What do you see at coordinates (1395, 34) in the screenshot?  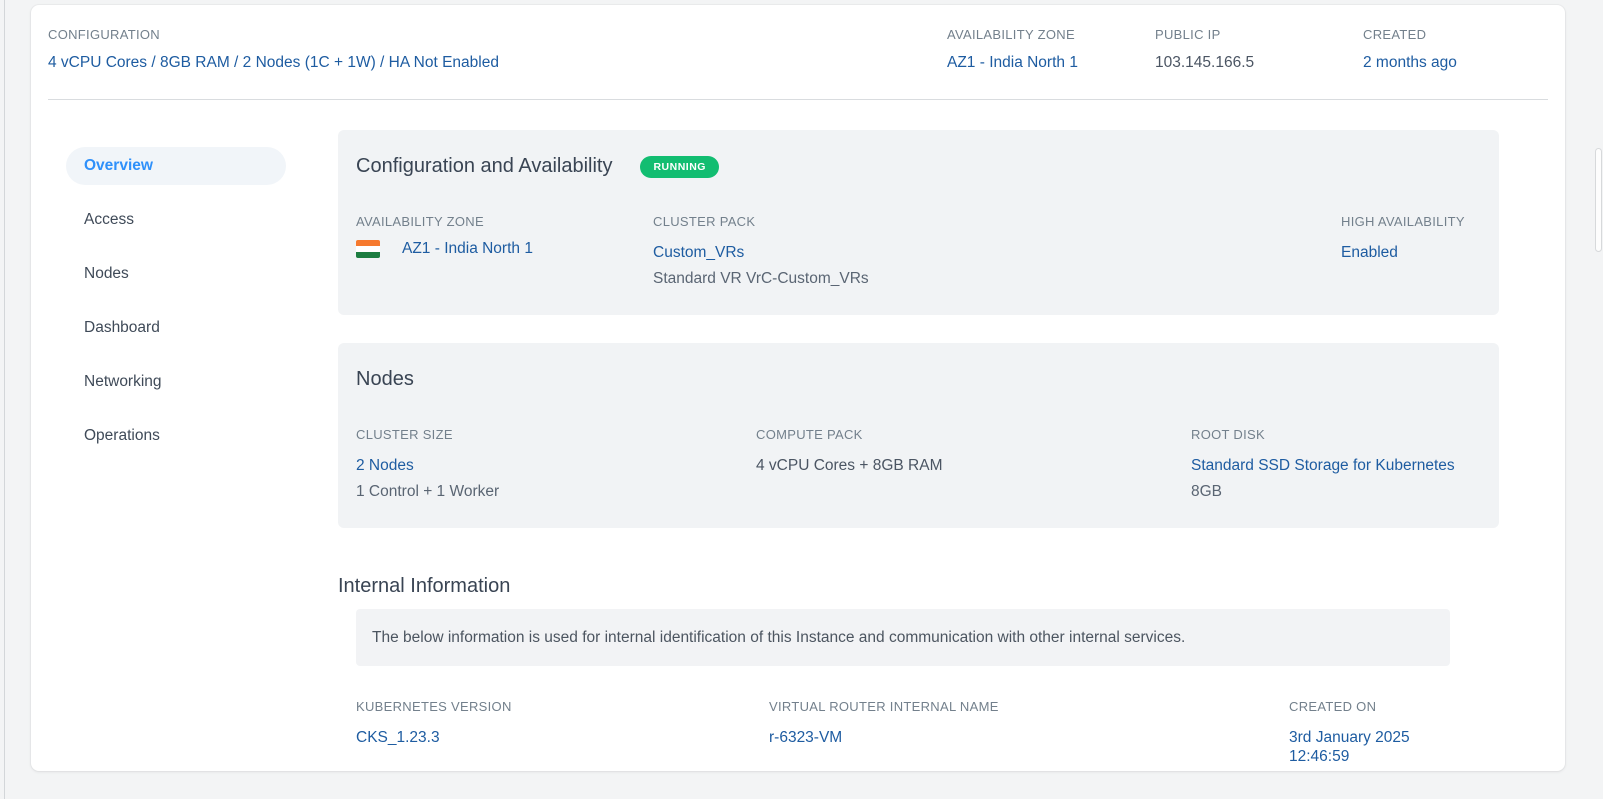 I see `created-label: CREATED` at bounding box center [1395, 34].